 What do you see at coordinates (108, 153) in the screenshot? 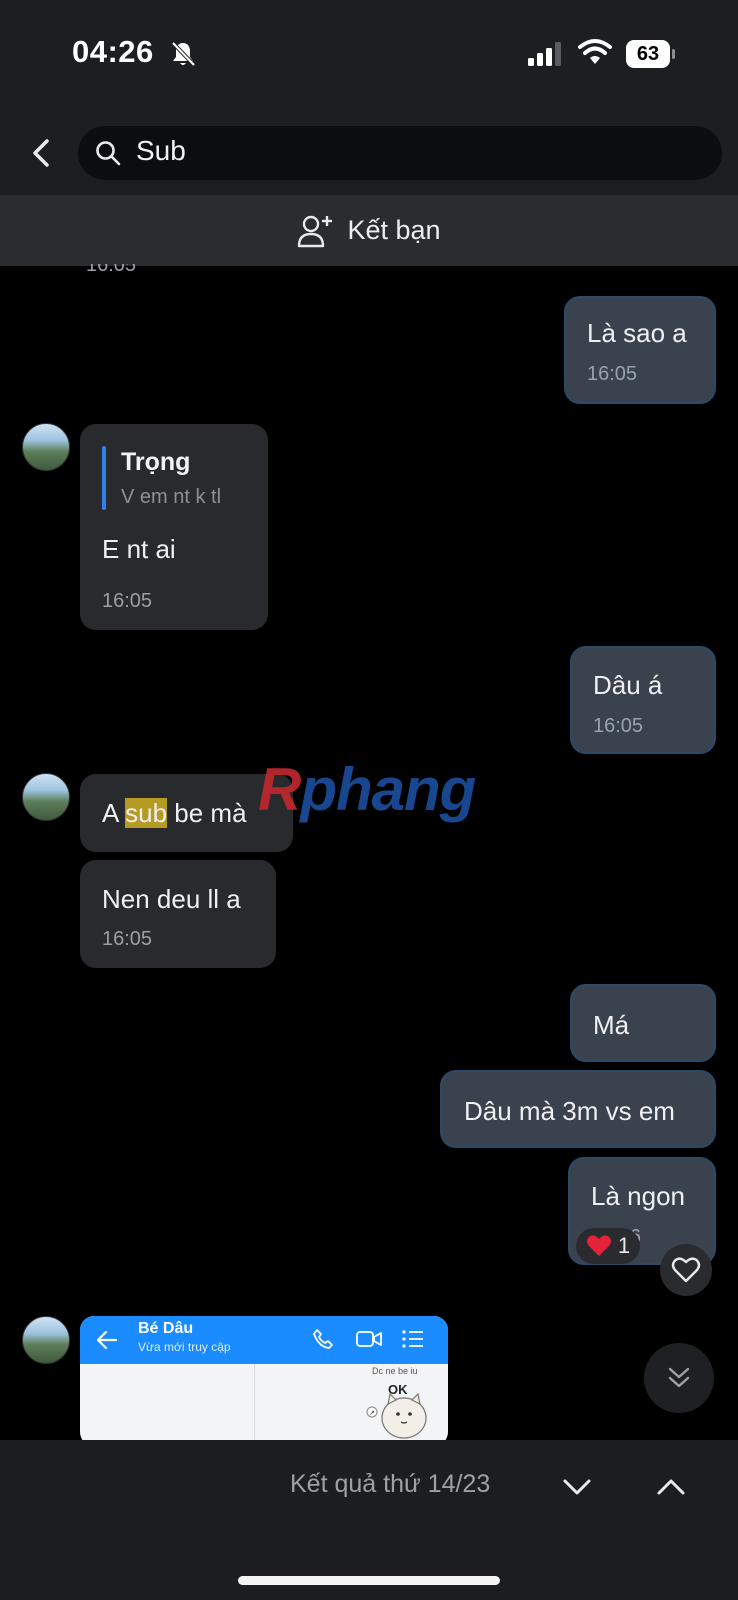
I see `search-icon` at bounding box center [108, 153].